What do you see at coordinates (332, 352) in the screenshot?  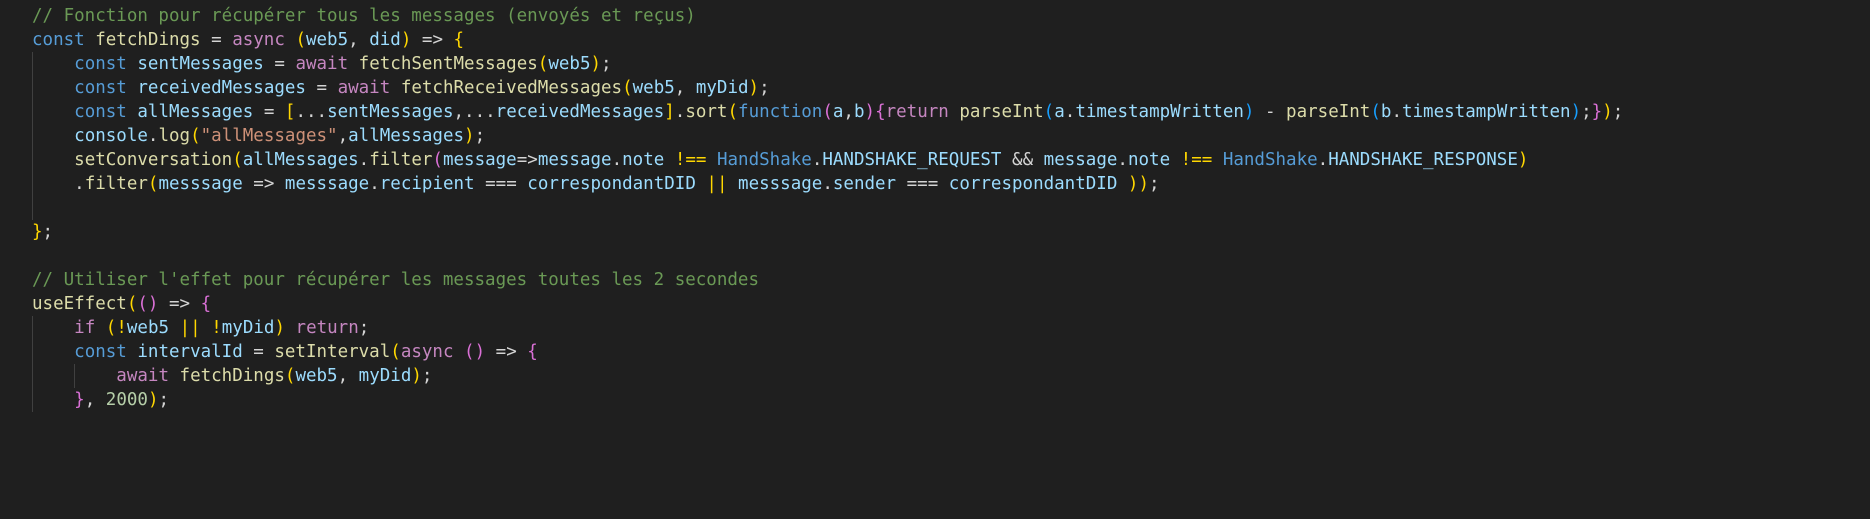 I see `token-function: setInterval` at bounding box center [332, 352].